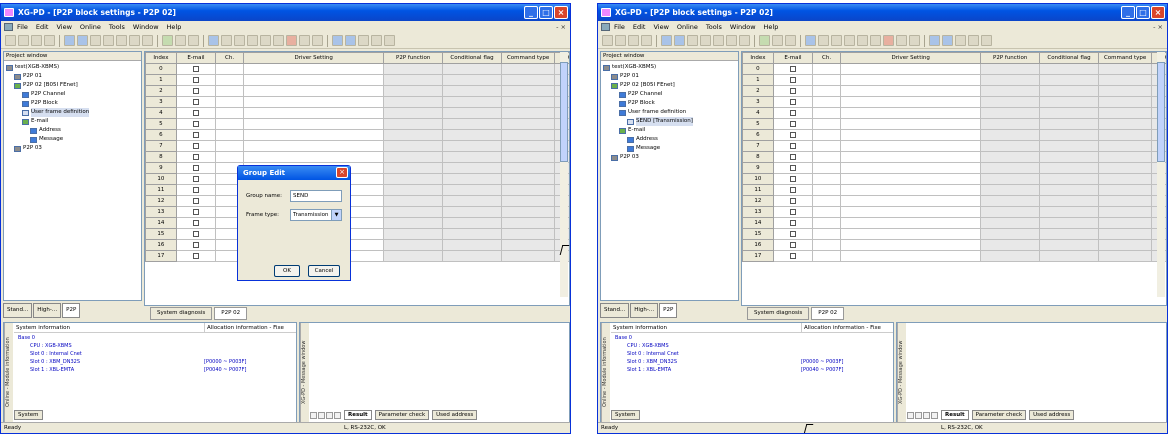 This screenshot has height=437, width=1168. What do you see at coordinates (687, 27) in the screenshot?
I see `menu-online: Online` at bounding box center [687, 27].